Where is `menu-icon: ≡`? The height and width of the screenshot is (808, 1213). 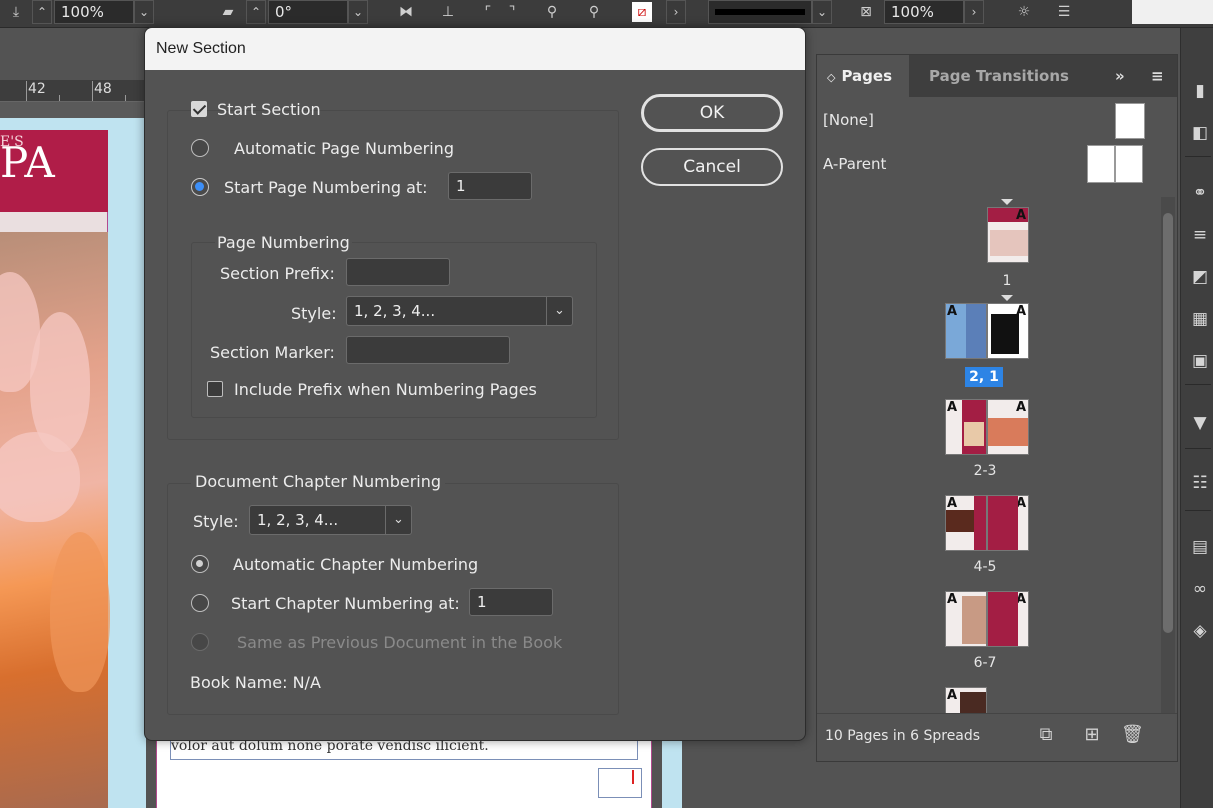
menu-icon: ≡ is located at coordinates (1161, 76).